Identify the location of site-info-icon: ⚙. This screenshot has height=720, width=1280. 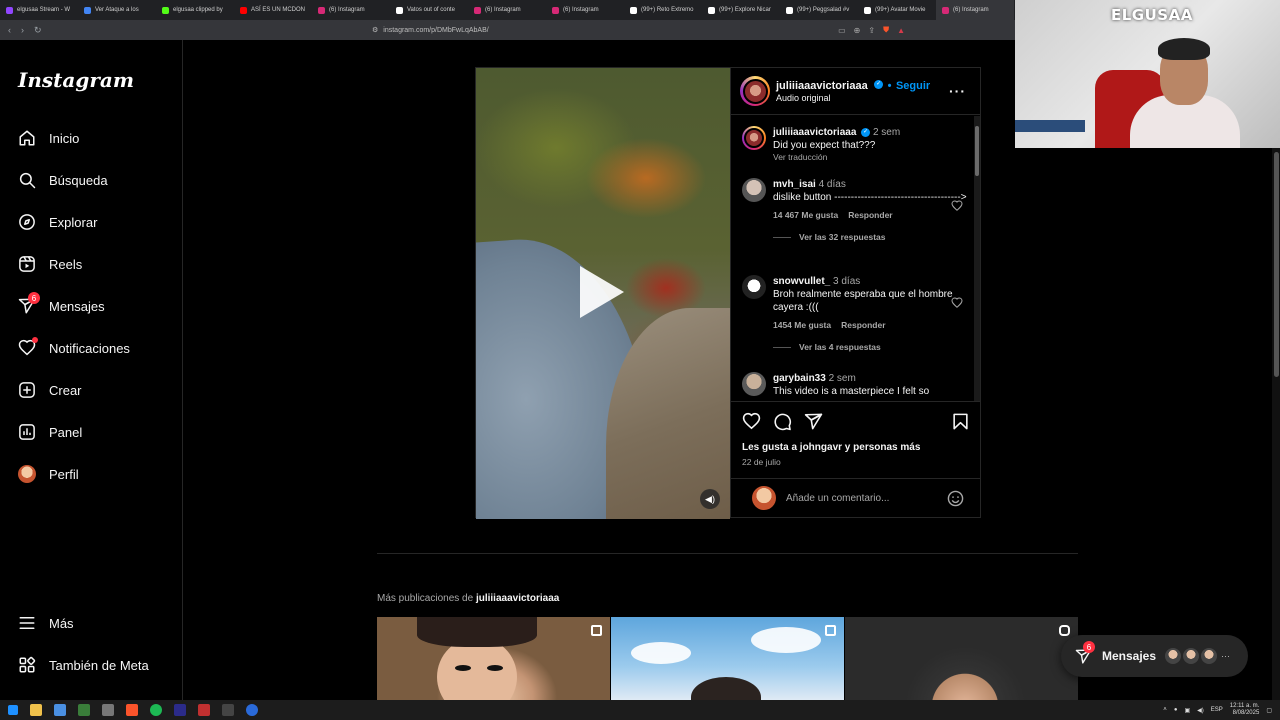
(375, 30).